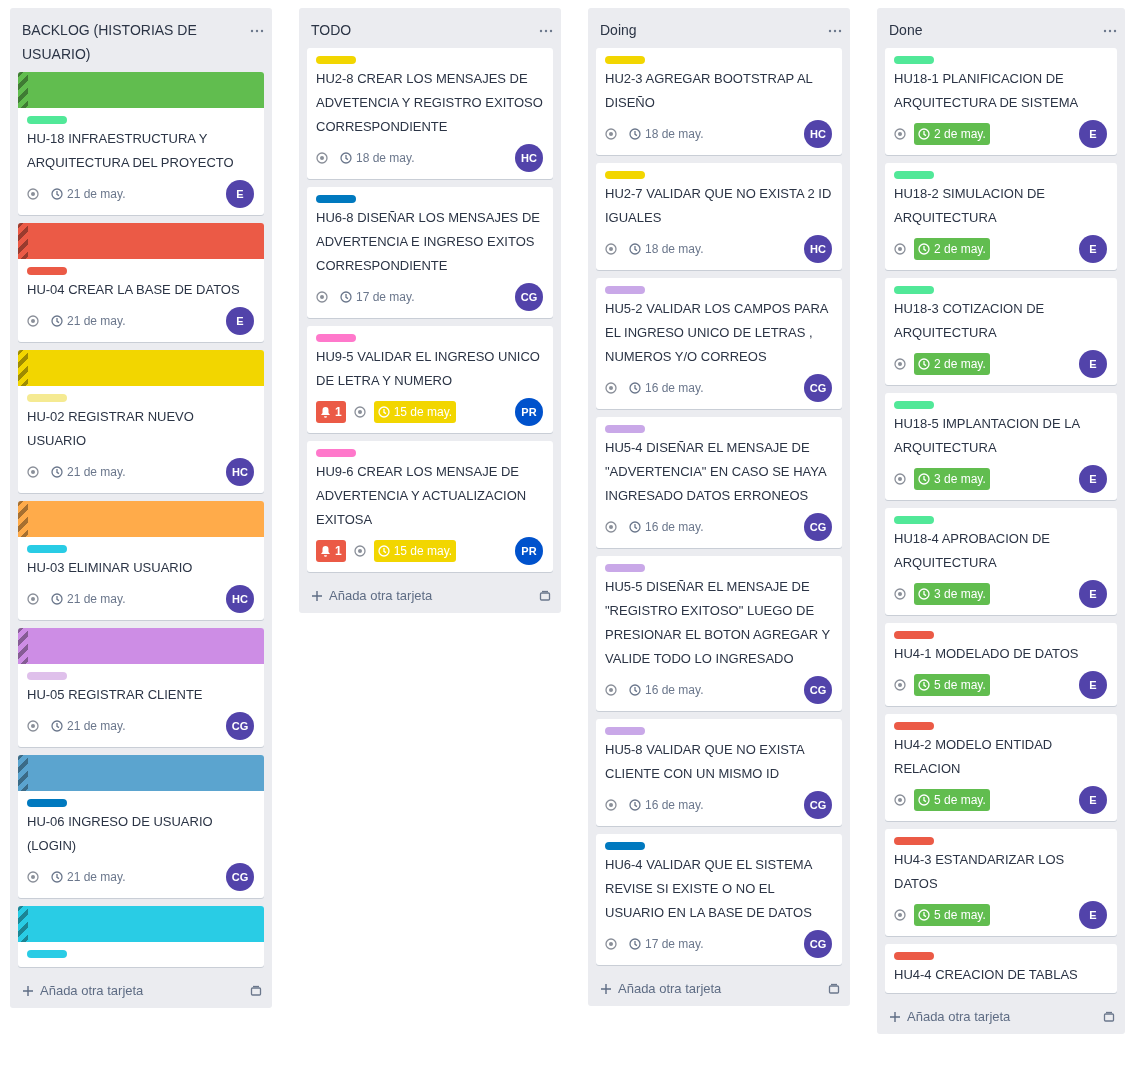  Describe the element at coordinates (987, 91) in the screenshot. I see `card-title: HU18-1 PLANIFICACION DE ARQUITECTURA DE SISTEMA` at that location.